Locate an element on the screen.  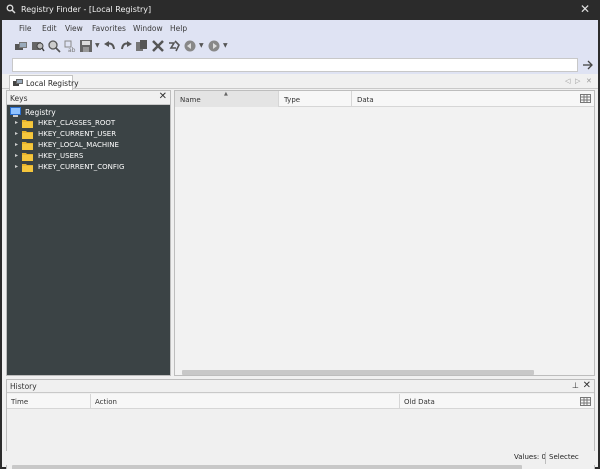
column-header-time: Time is located at coordinates (49, 401).